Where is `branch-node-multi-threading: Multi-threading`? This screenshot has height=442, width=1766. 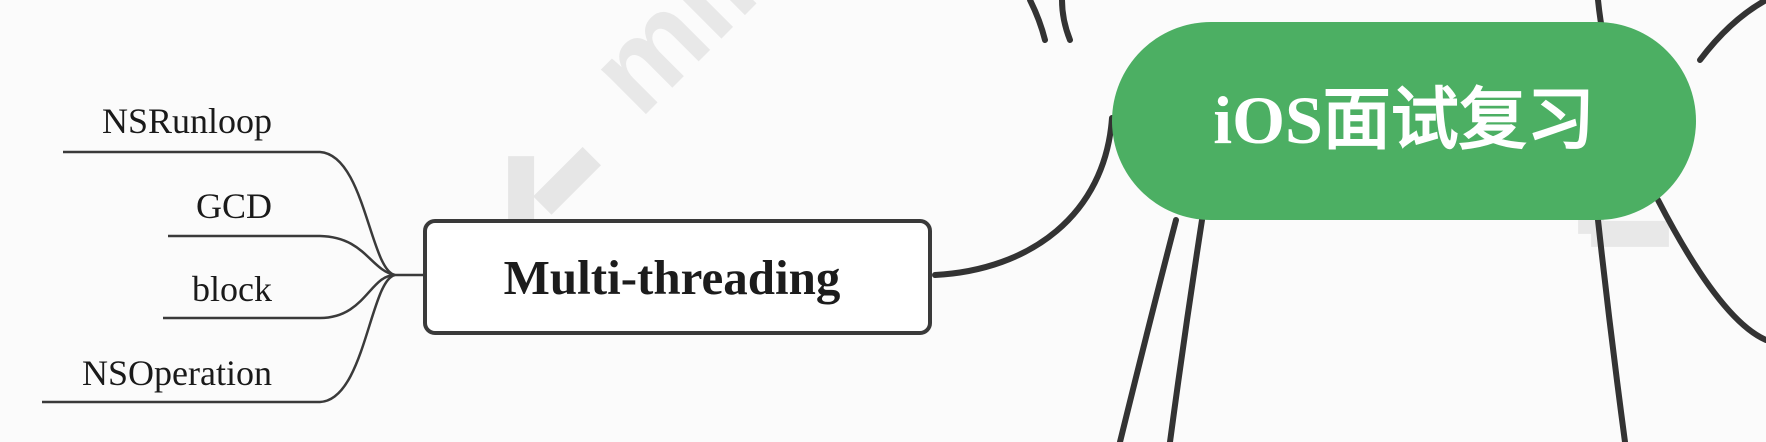 branch-node-multi-threading: Multi-threading is located at coordinates (677, 277).